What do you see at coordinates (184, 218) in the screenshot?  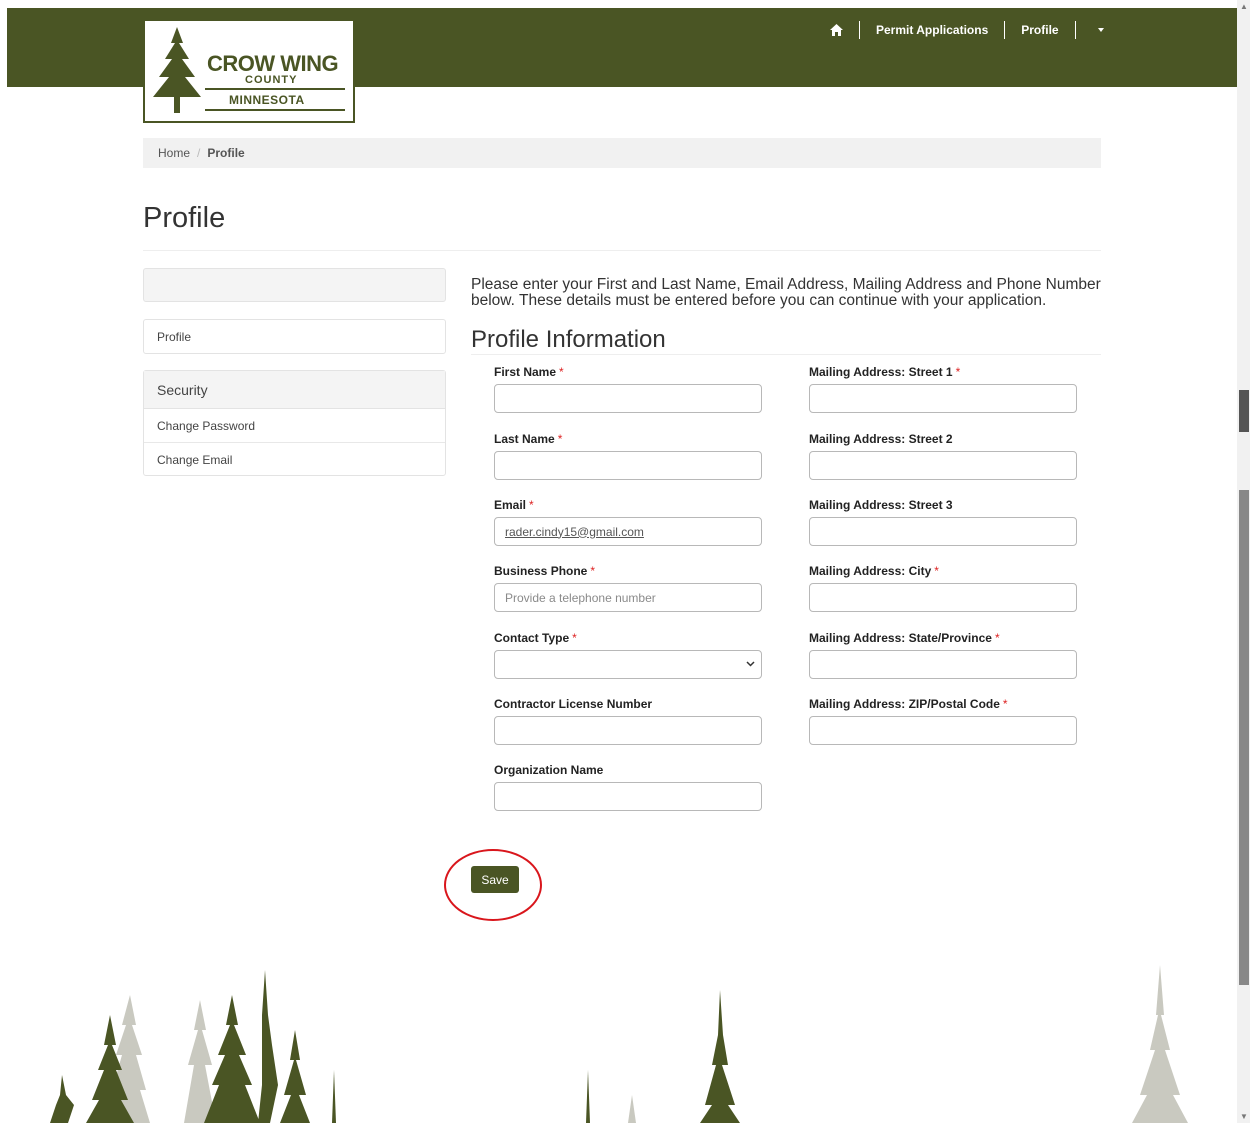 I see `page-title: Profile` at bounding box center [184, 218].